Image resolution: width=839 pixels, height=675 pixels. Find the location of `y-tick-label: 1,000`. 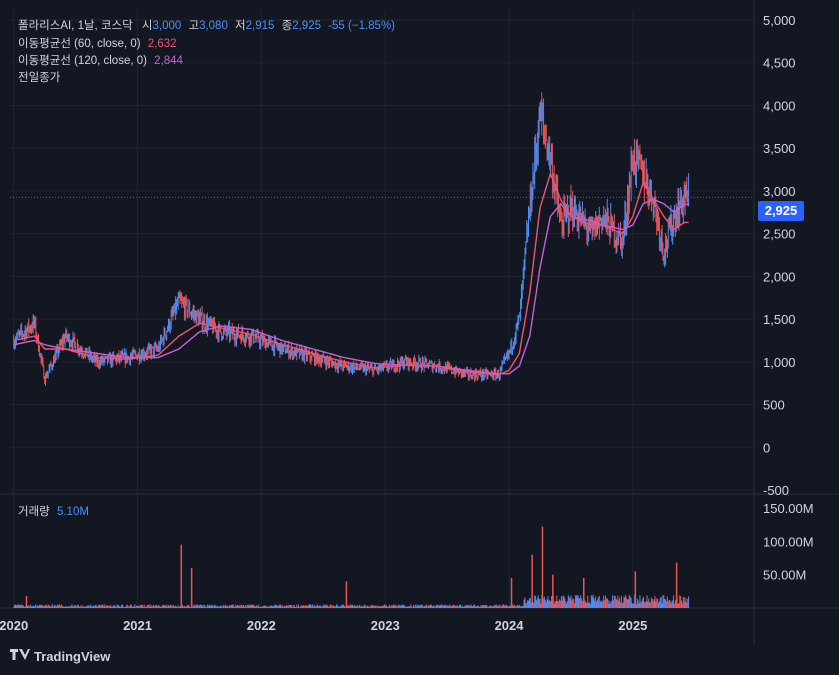

y-tick-label: 1,000 is located at coordinates (779, 362).